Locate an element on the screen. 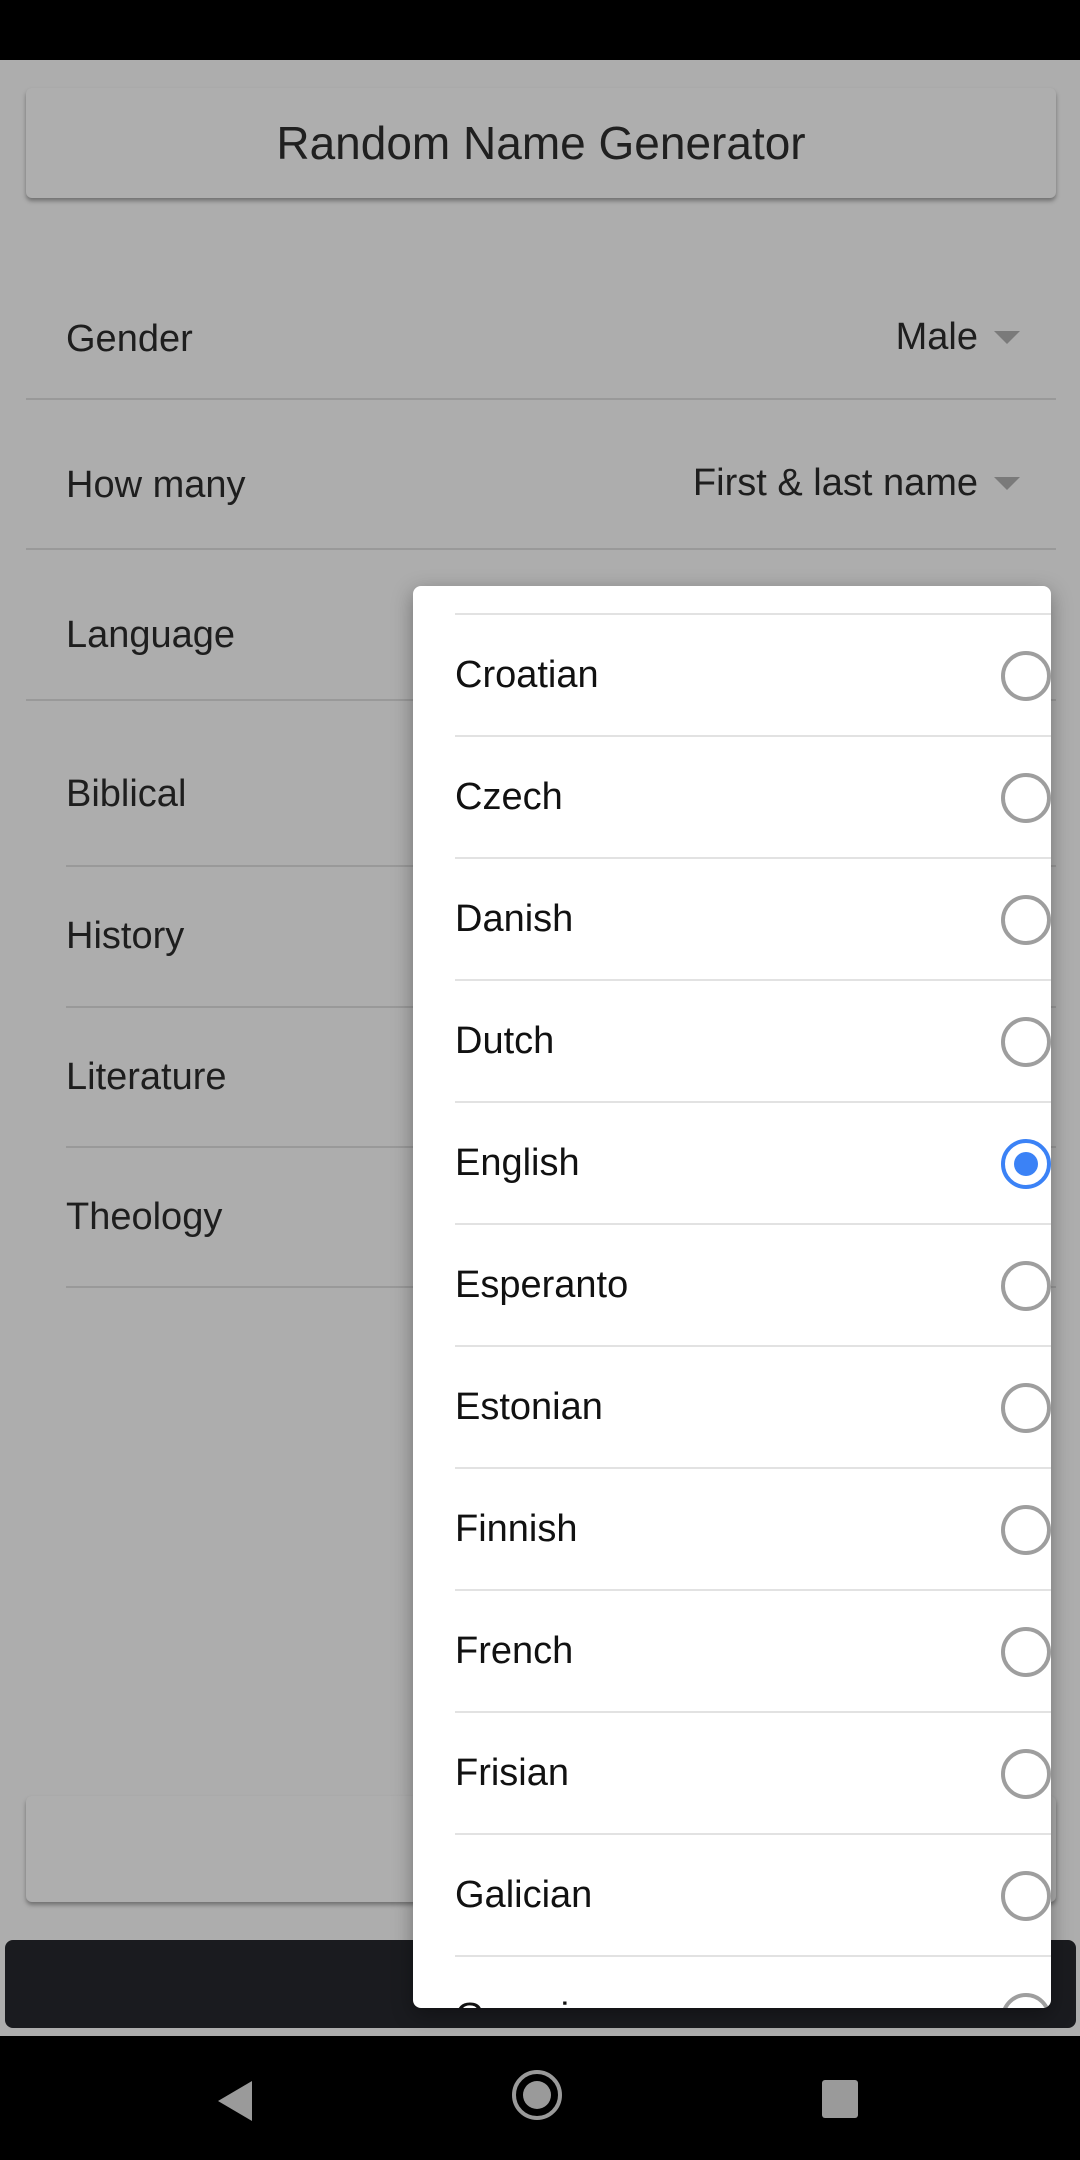  language-option-label: Galician is located at coordinates (524, 1895).